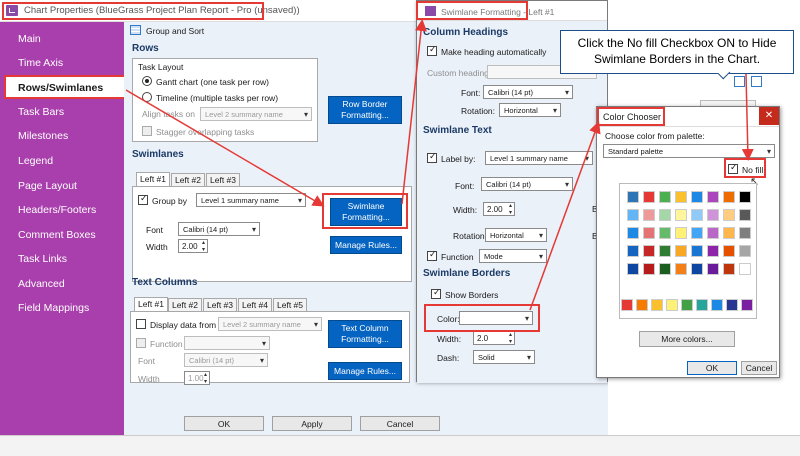  Describe the element at coordinates (225, 148) in the screenshot. I see `arrow-rows-to-swimlane` at that location.